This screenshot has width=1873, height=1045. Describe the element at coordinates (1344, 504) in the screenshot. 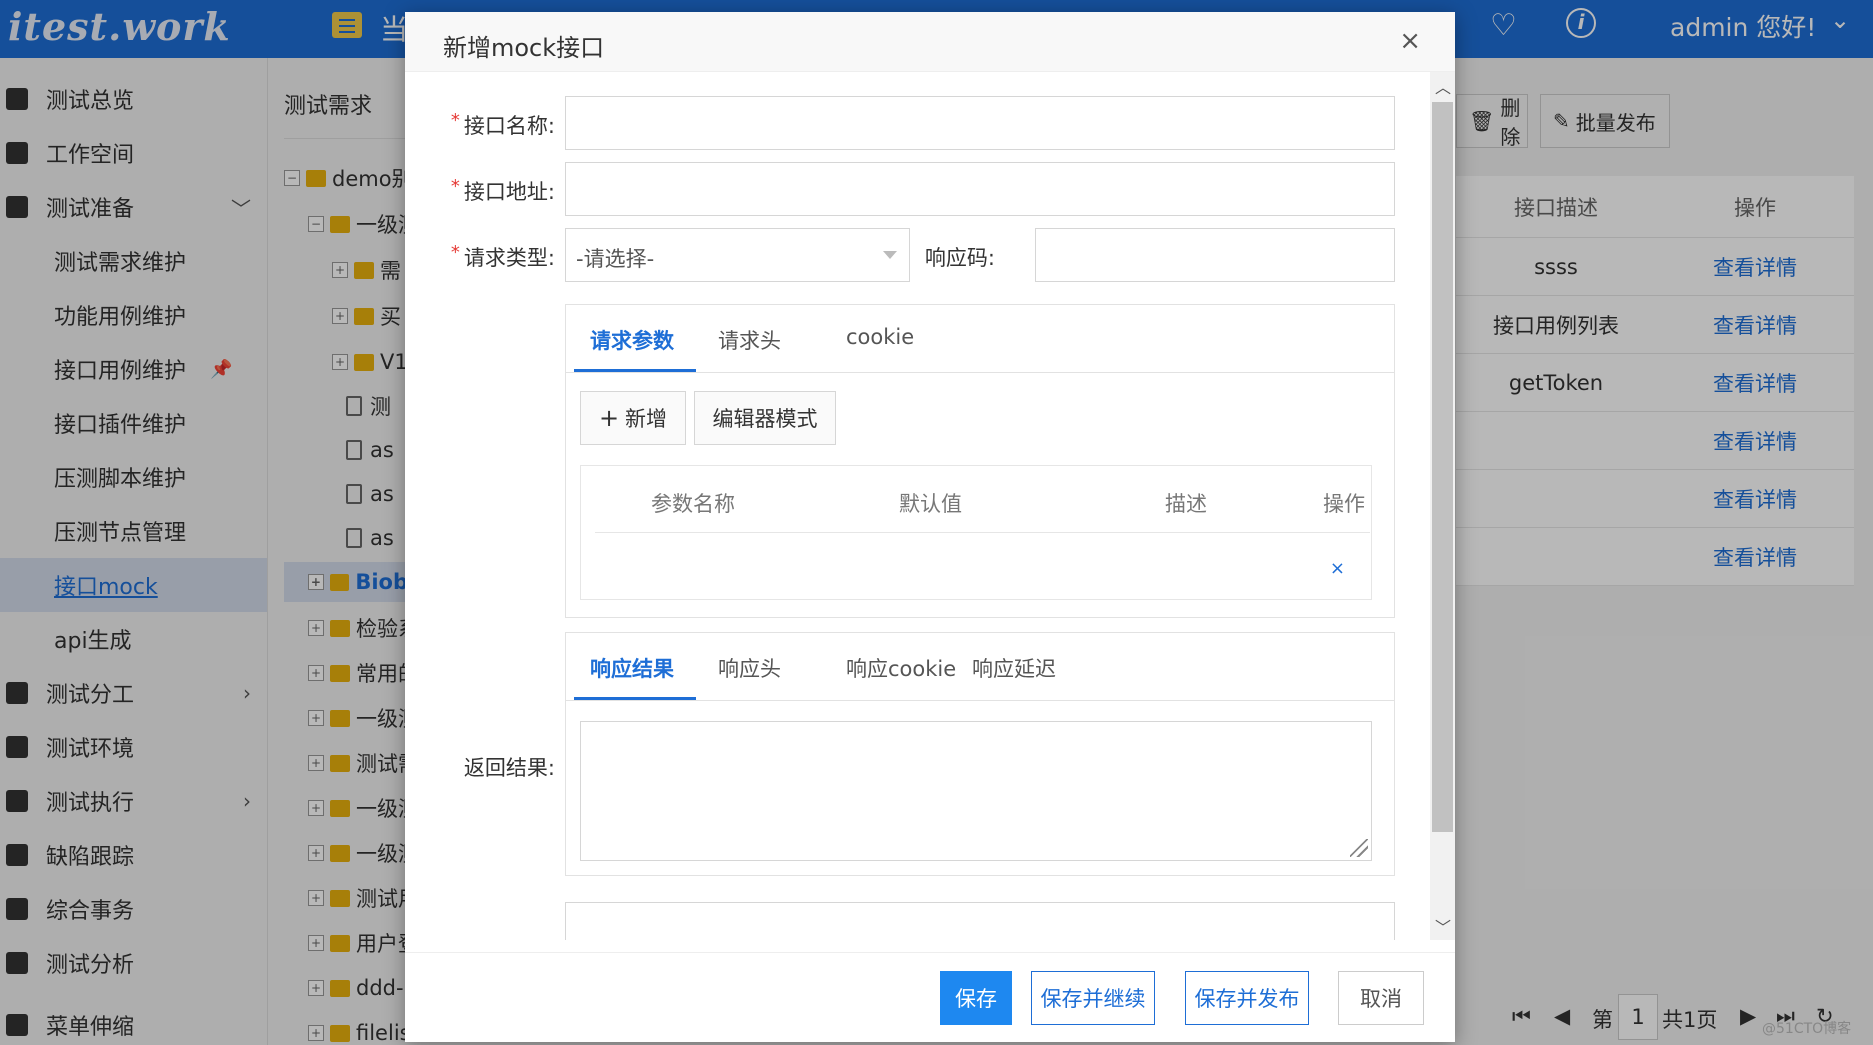

I see `column-header: 操作` at that location.